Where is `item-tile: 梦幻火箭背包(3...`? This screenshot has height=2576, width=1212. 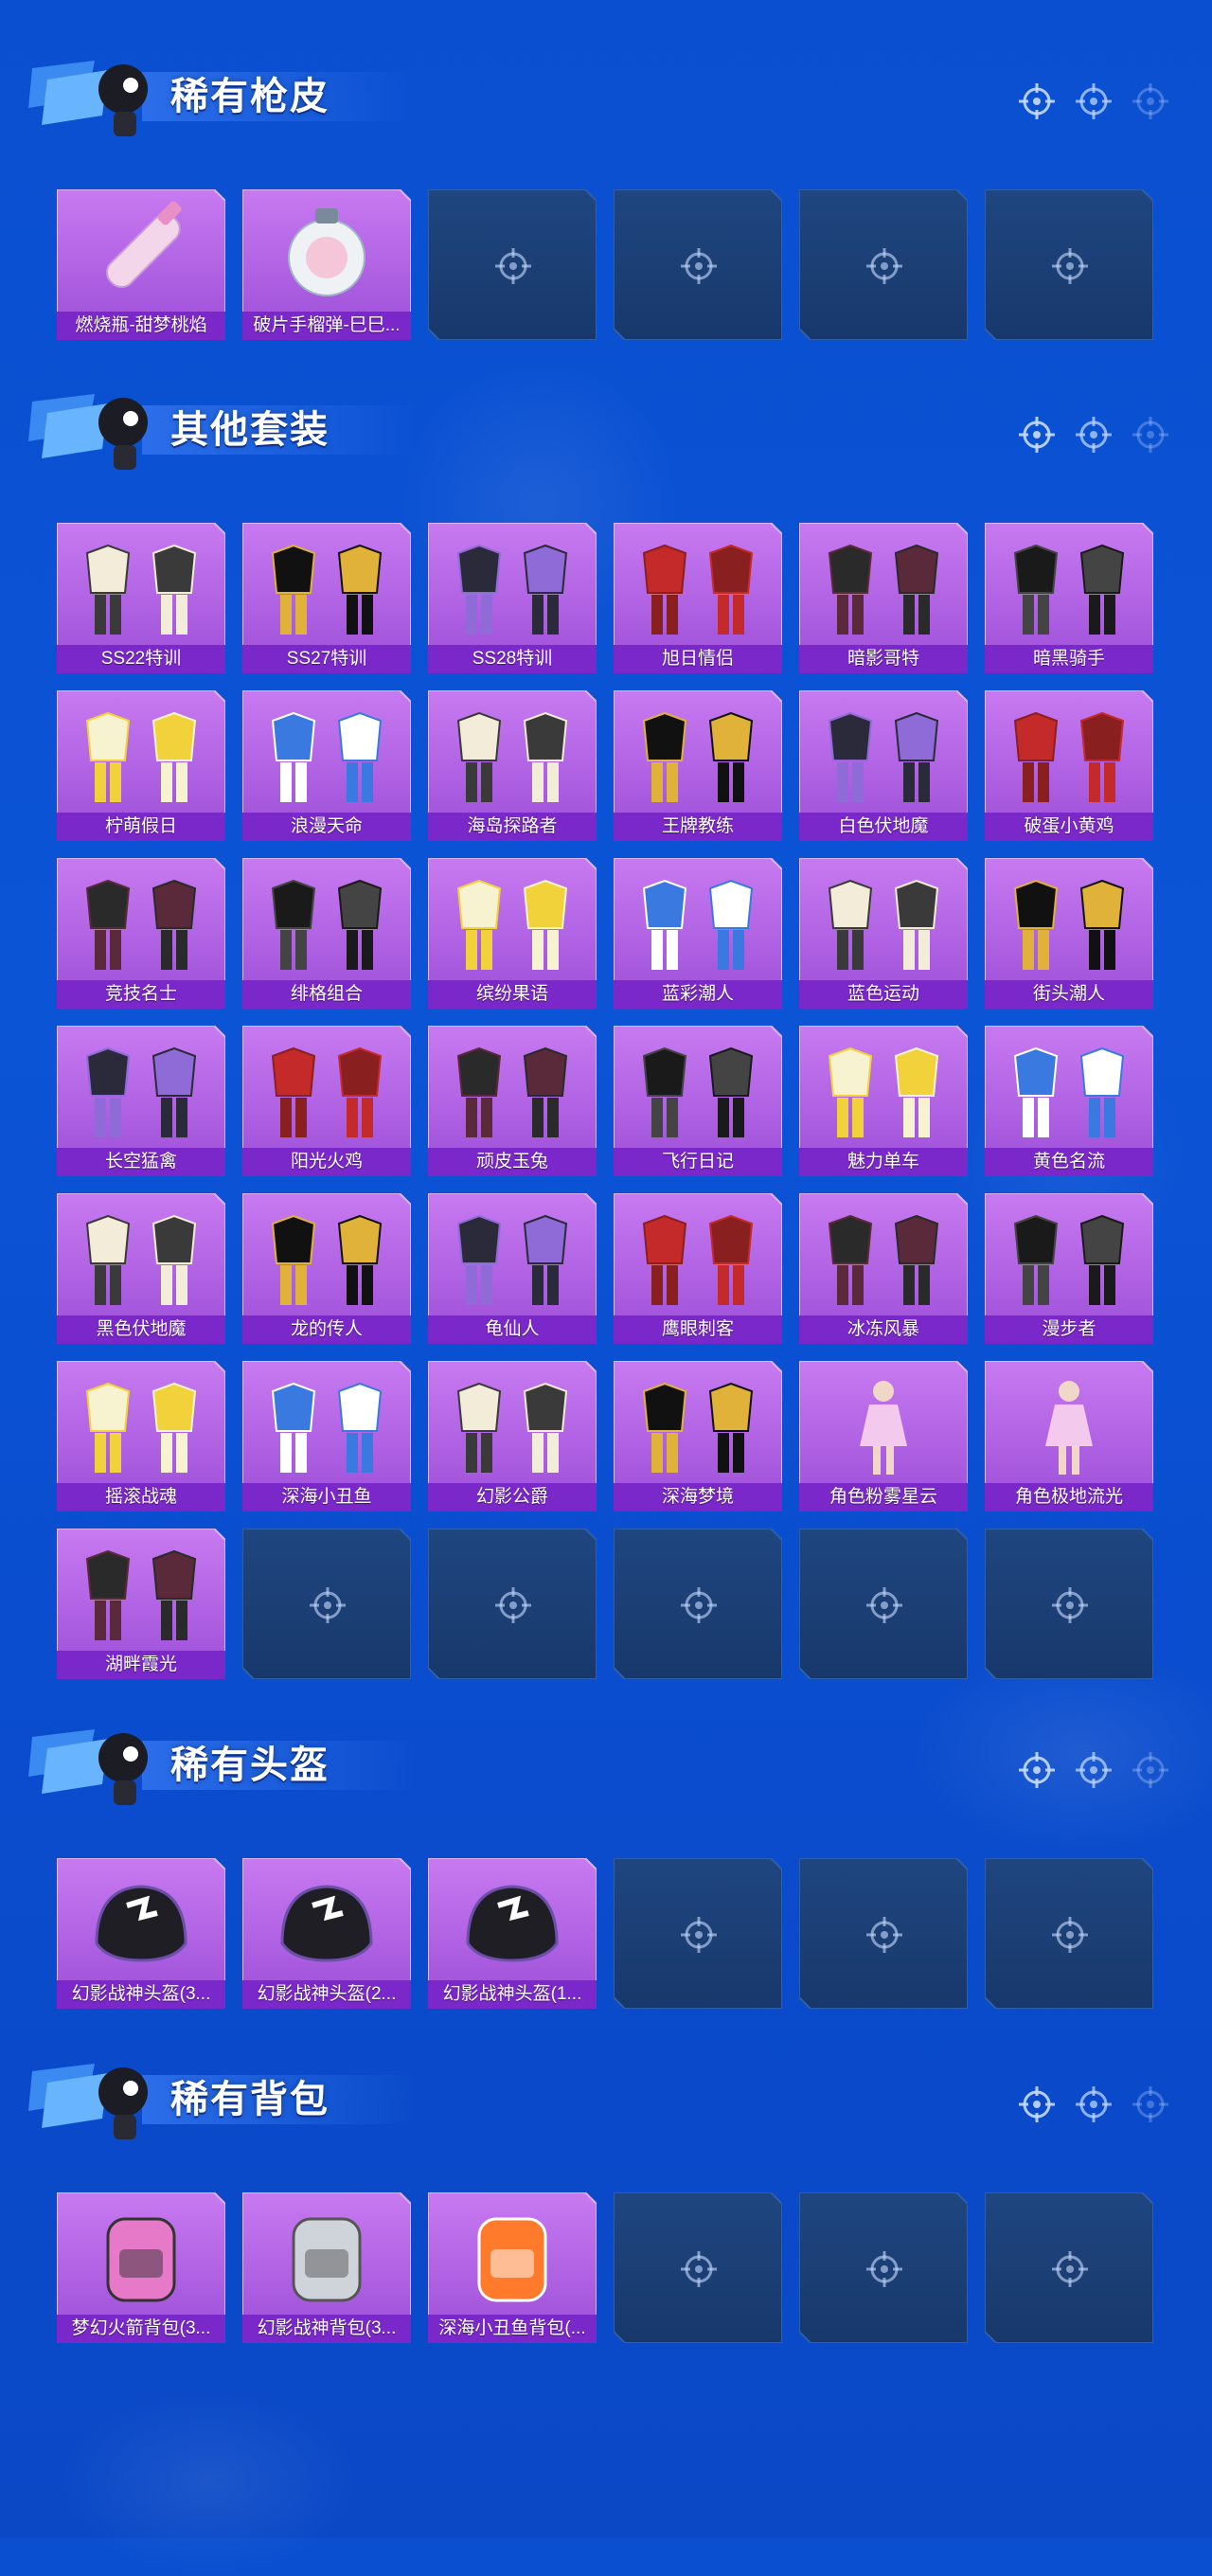
item-tile: 梦幻火箭背包(3... is located at coordinates (141, 2267).